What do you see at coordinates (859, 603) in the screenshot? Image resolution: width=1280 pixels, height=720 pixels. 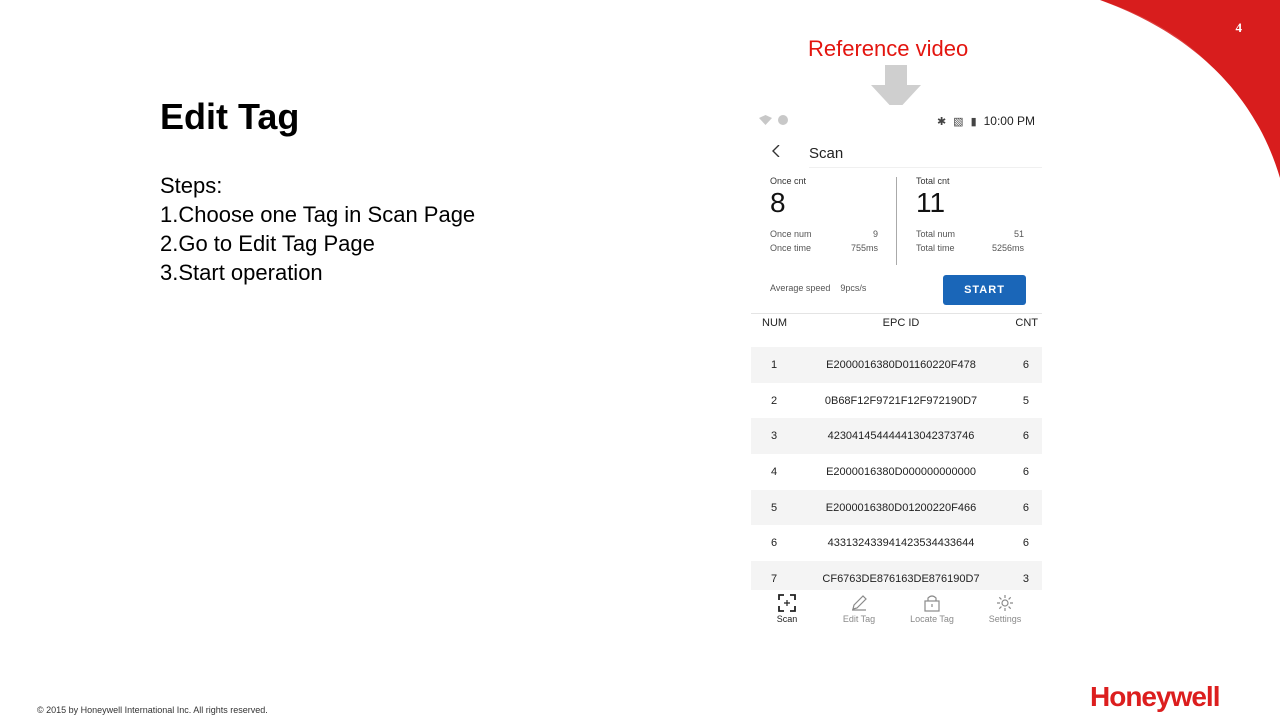 I see `pencil-icon` at bounding box center [859, 603].